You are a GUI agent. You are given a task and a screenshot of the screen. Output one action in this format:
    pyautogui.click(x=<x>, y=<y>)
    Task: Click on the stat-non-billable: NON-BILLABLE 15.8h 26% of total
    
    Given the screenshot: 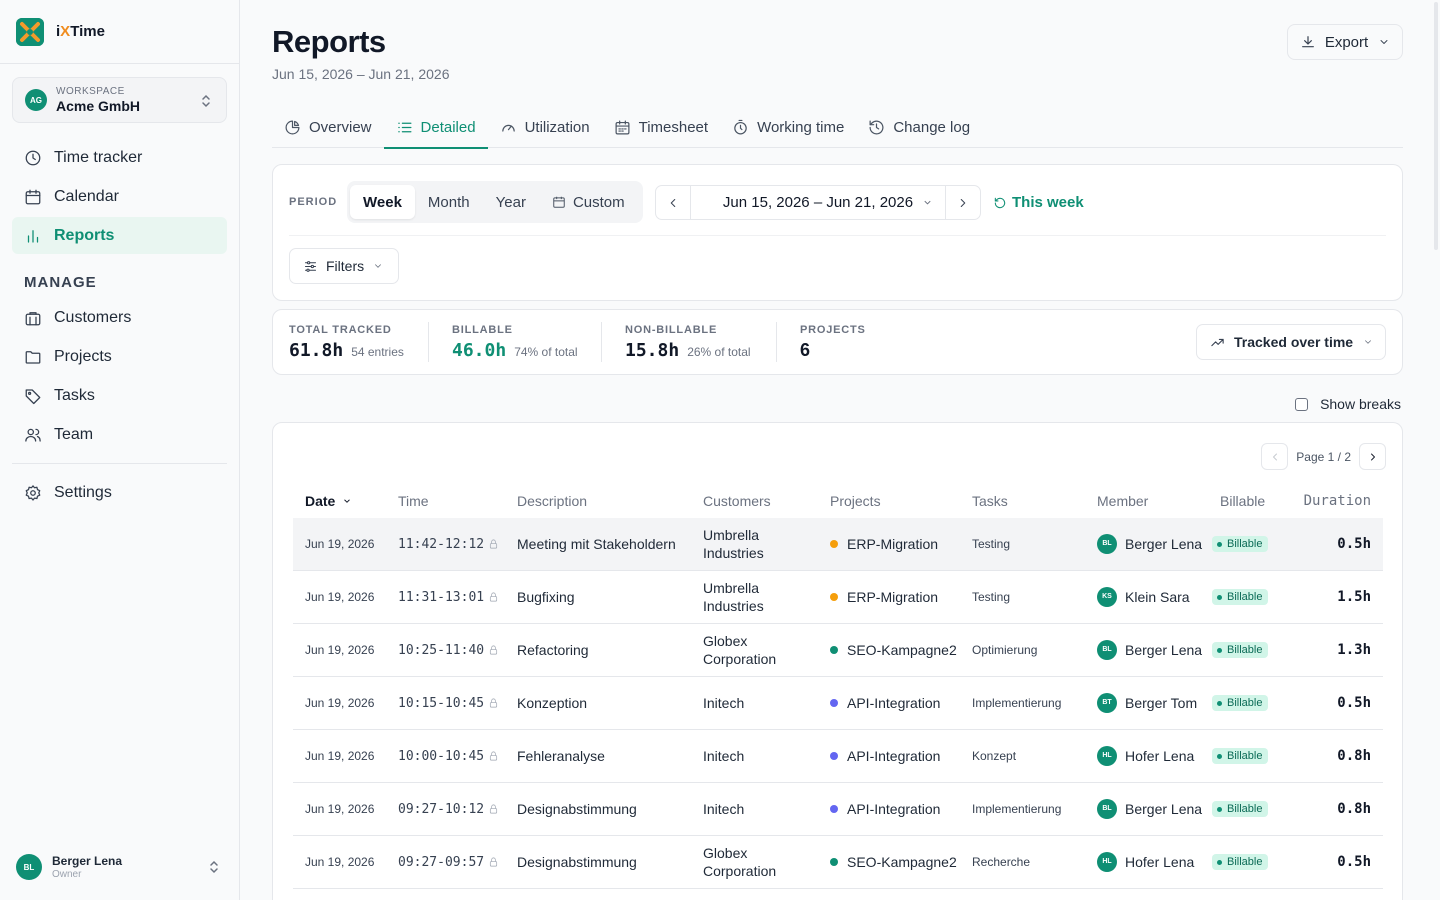 What is the action you would take?
    pyautogui.click(x=688, y=342)
    